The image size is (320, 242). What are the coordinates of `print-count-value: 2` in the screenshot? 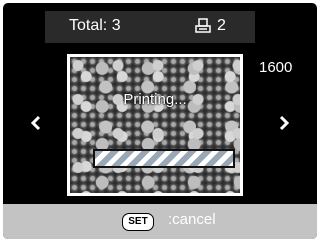 It's located at (221, 25).